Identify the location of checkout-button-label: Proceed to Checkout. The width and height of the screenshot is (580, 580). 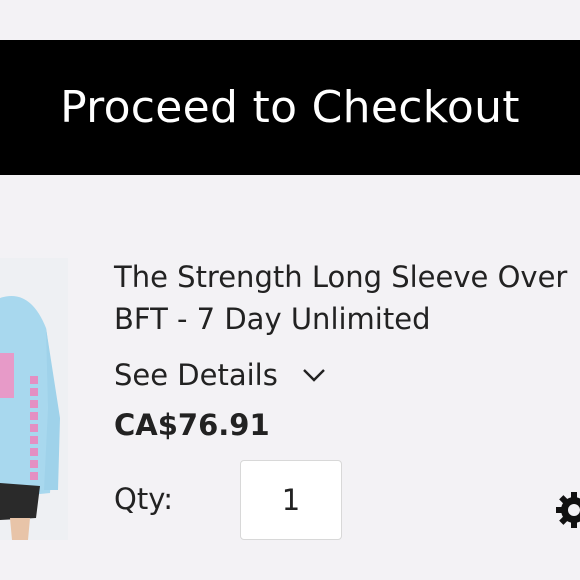
(290, 107).